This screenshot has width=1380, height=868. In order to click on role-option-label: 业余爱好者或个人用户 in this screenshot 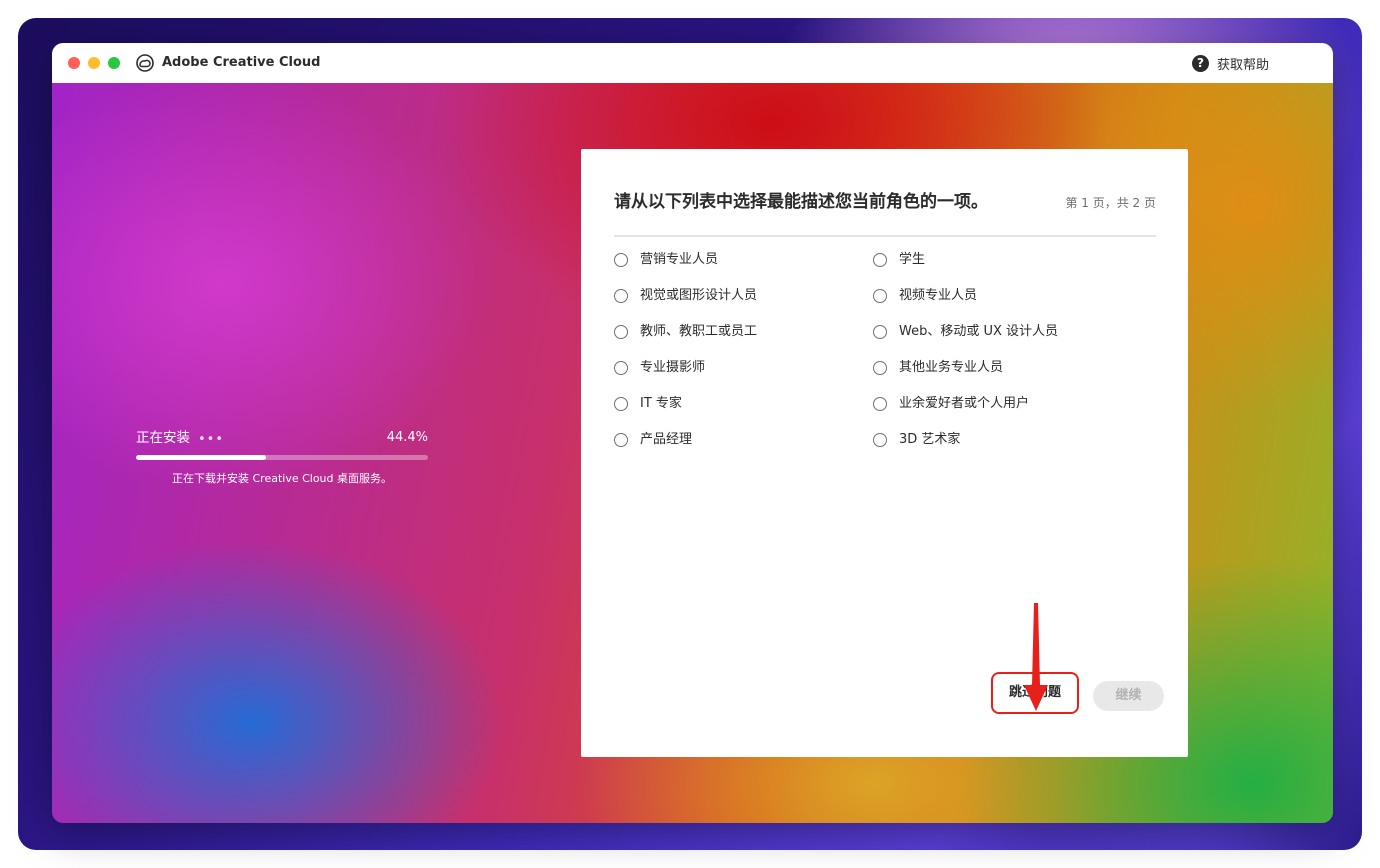, I will do `click(964, 403)`.